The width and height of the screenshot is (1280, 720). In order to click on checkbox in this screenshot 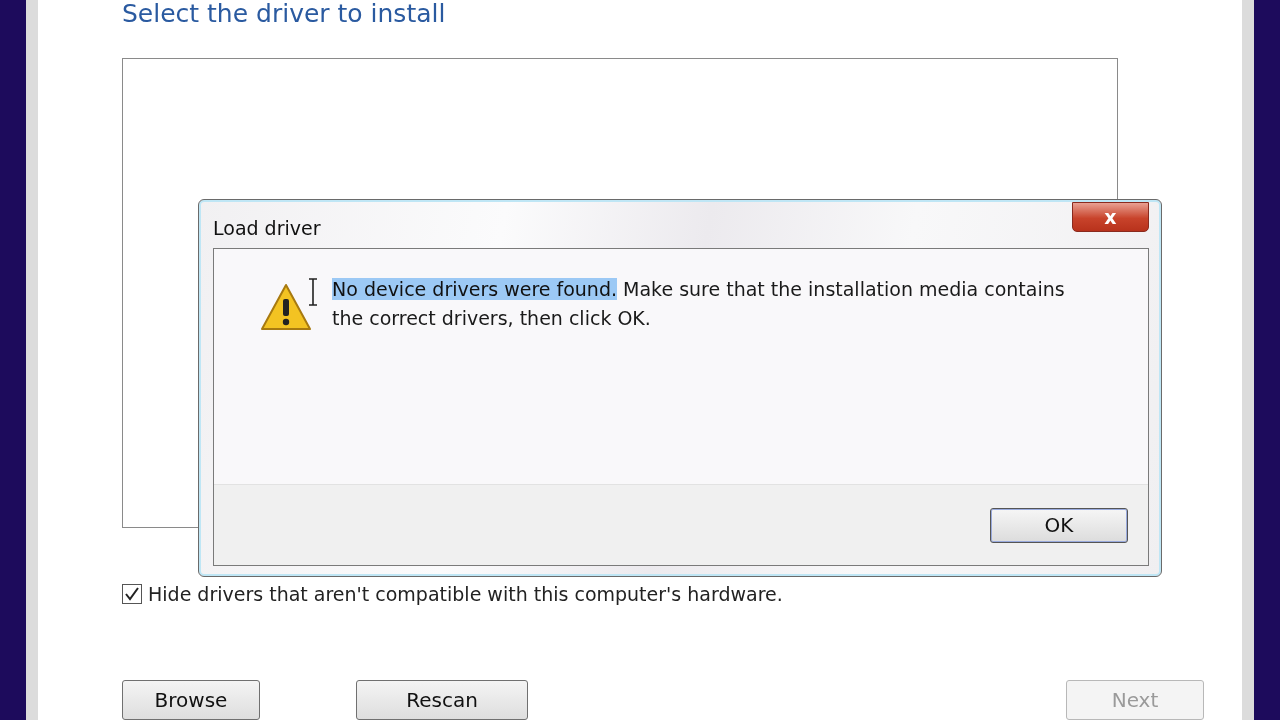, I will do `click(132, 594)`.